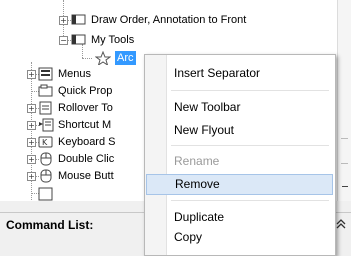 The image size is (351, 256). I want to click on keyboard-shortcut-icon: K, so click(46, 142).